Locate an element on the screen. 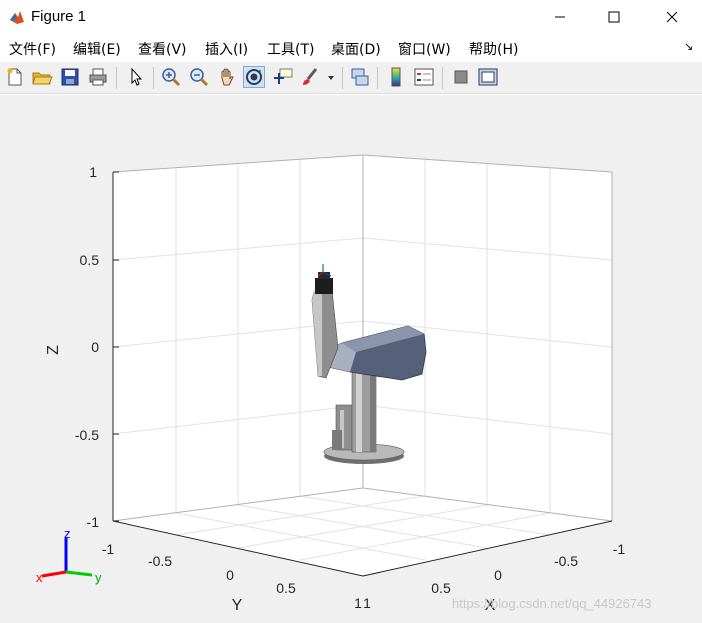 This screenshot has height=623, width=702. save-icon is located at coordinates (70, 77).